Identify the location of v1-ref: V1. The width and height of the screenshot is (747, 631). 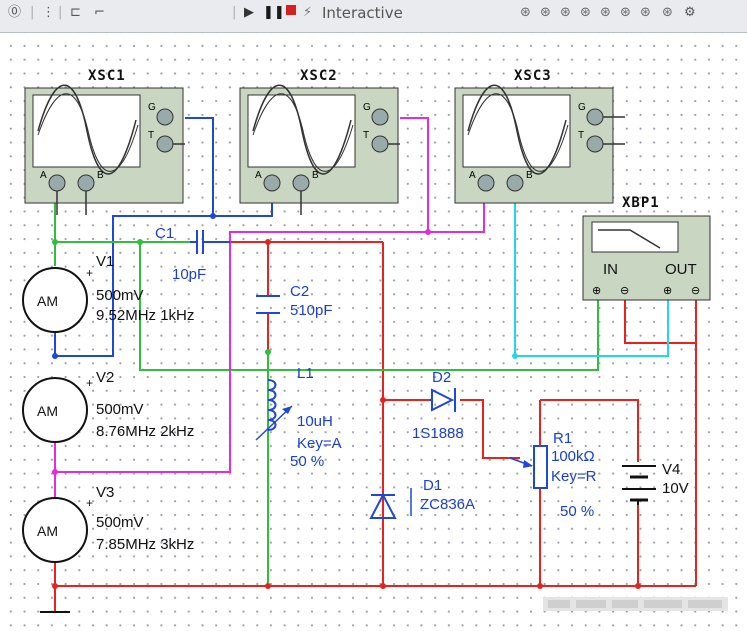
(105, 261).